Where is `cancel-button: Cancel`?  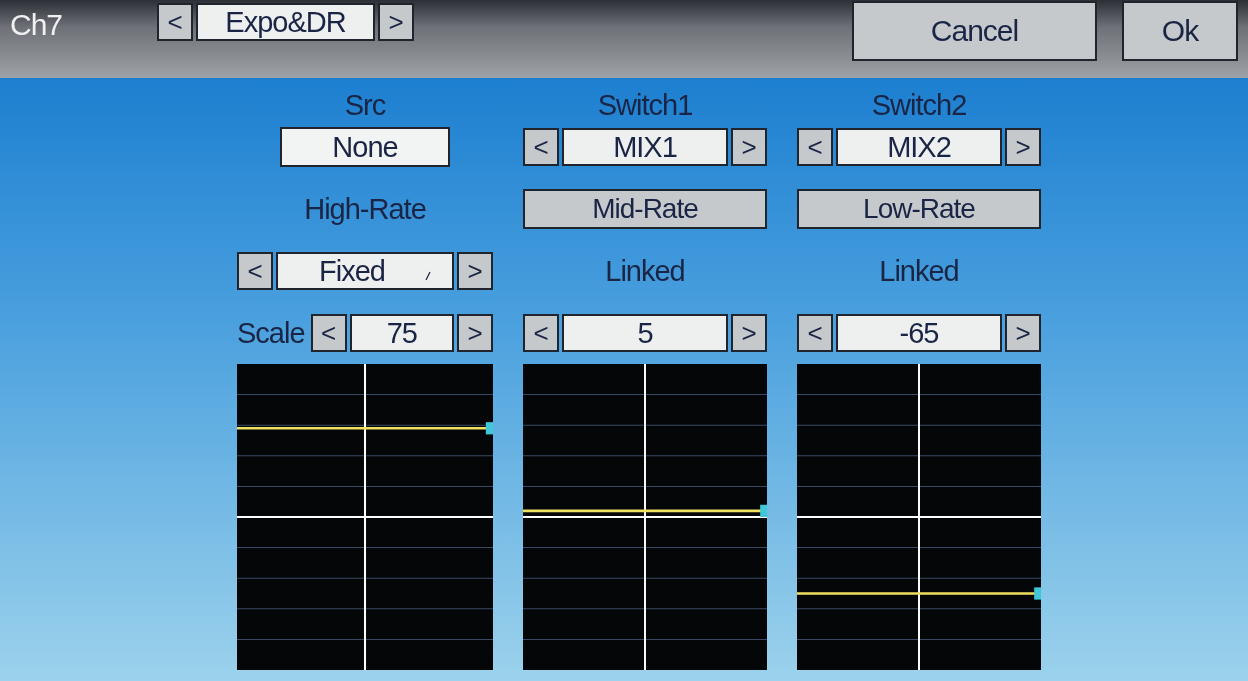 cancel-button: Cancel is located at coordinates (974, 31).